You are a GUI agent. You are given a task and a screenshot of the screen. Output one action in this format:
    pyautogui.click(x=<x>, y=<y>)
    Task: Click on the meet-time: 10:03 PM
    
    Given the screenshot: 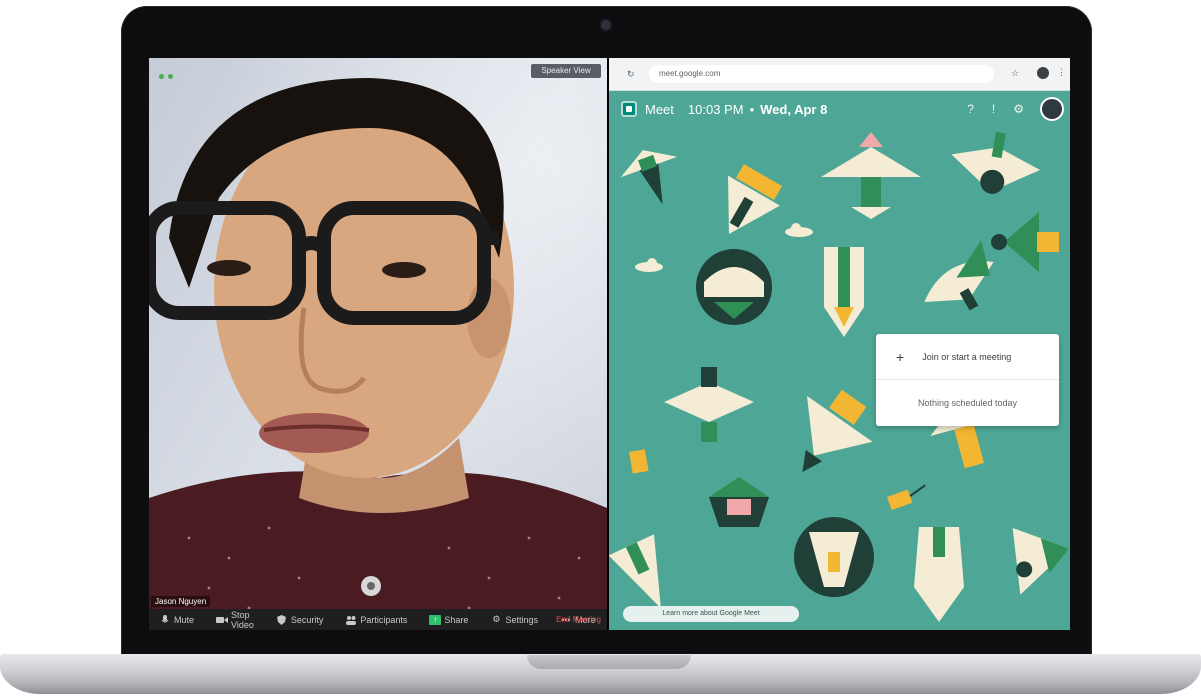 What is the action you would take?
    pyautogui.click(x=715, y=109)
    